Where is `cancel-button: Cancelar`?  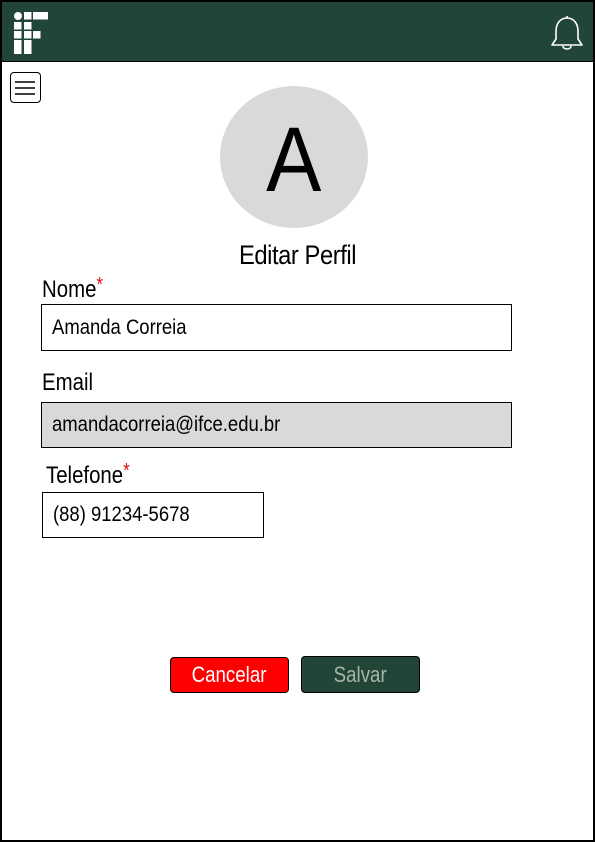 cancel-button: Cancelar is located at coordinates (229, 675).